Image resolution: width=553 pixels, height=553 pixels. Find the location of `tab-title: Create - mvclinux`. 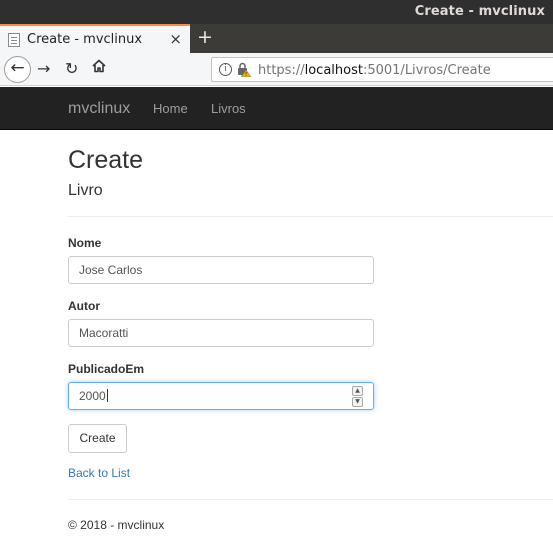

tab-title: Create - mvclinux is located at coordinates (85, 39).